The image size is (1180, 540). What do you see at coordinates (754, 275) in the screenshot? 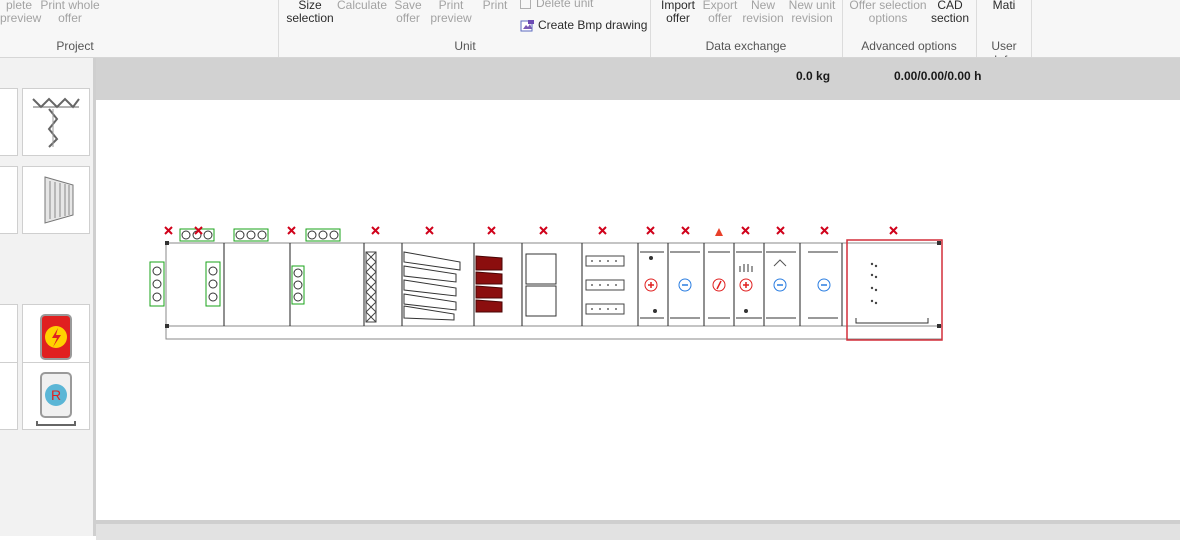
I see `cooler-symbols` at bounding box center [754, 275].